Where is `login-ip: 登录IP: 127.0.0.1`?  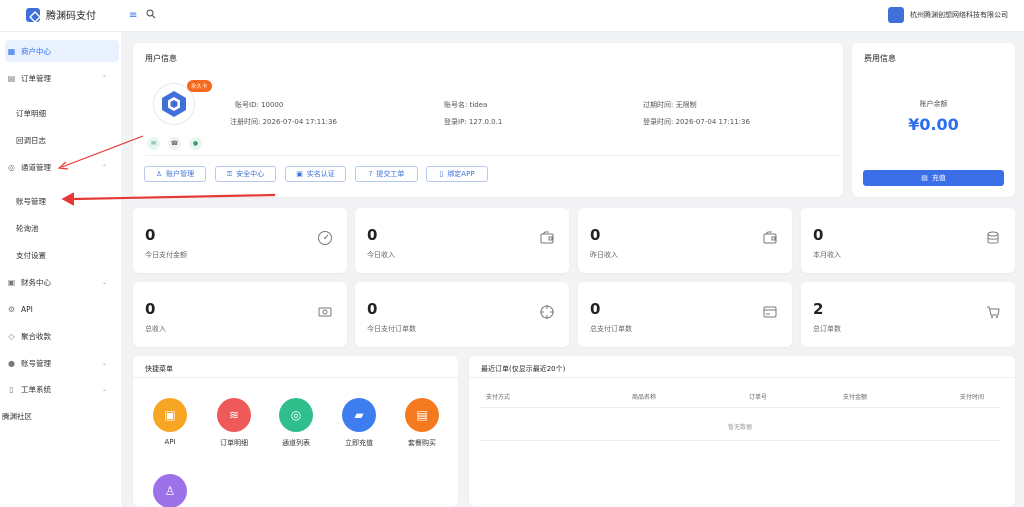 login-ip: 登录IP: 127.0.0.1 is located at coordinates (473, 122).